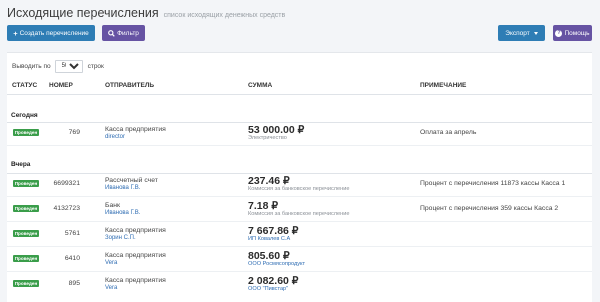 The width and height of the screenshot is (600, 302). Describe the element at coordinates (267, 138) in the screenshot. I see `amount-description: Электричество` at that location.